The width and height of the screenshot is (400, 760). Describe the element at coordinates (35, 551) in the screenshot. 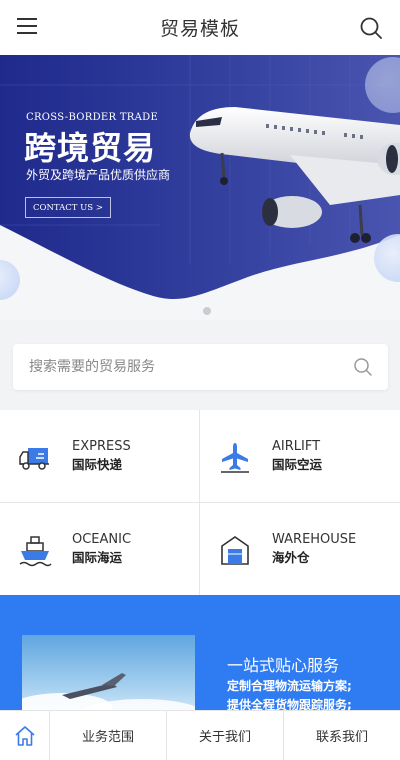

I see `ship-icon` at that location.